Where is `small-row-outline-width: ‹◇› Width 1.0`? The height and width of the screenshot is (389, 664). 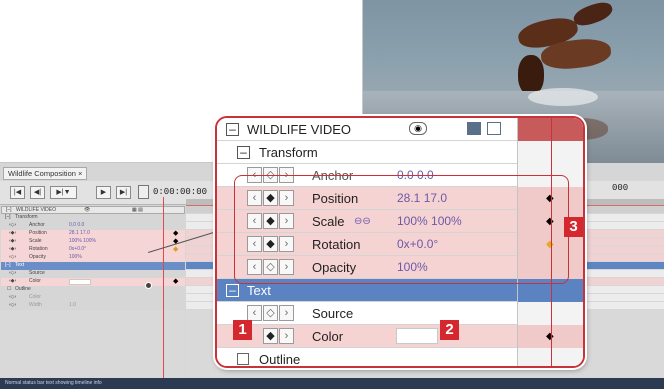
small-row-outline-width: ‹◇› Width 1.0 is located at coordinates (93, 306).